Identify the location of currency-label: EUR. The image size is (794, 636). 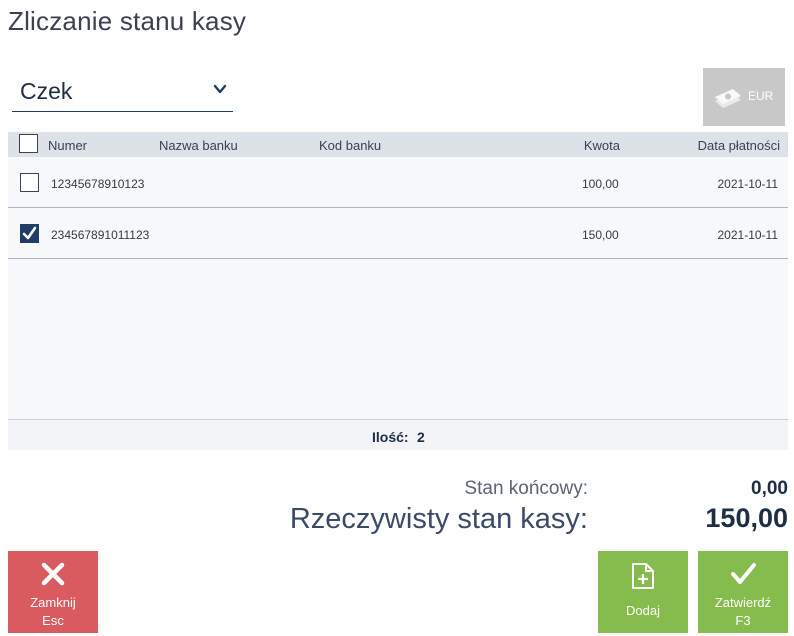
(761, 96).